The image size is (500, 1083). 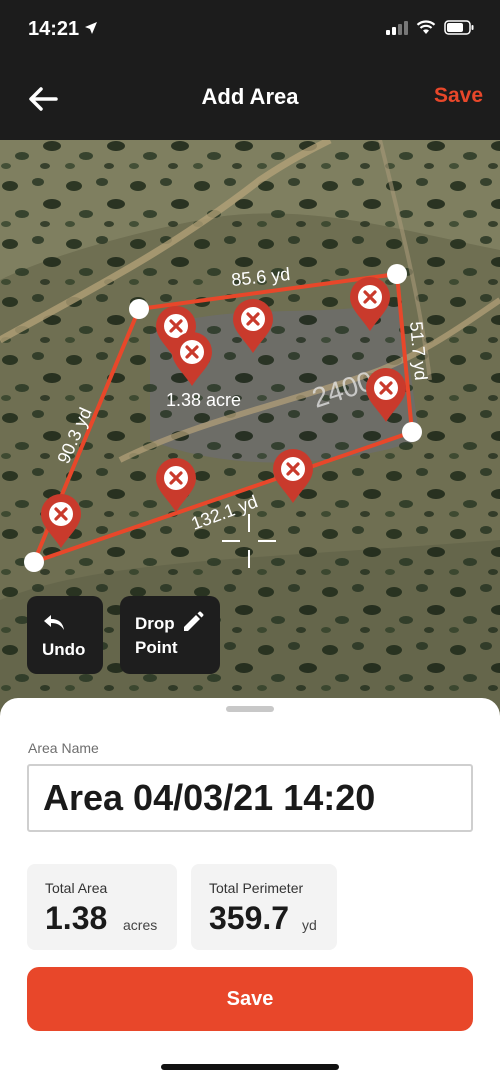 I want to click on battery-icon, so click(x=459, y=27).